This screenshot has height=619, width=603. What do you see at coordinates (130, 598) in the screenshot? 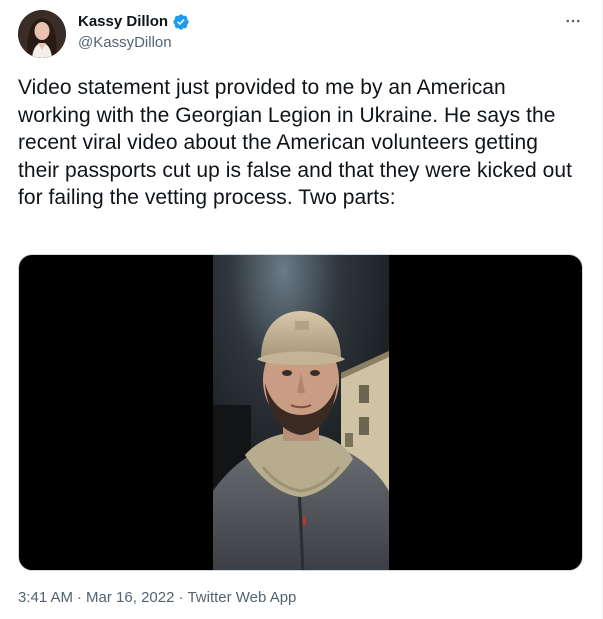
I see `tweet-date-link: Mar 16, 2022` at bounding box center [130, 598].